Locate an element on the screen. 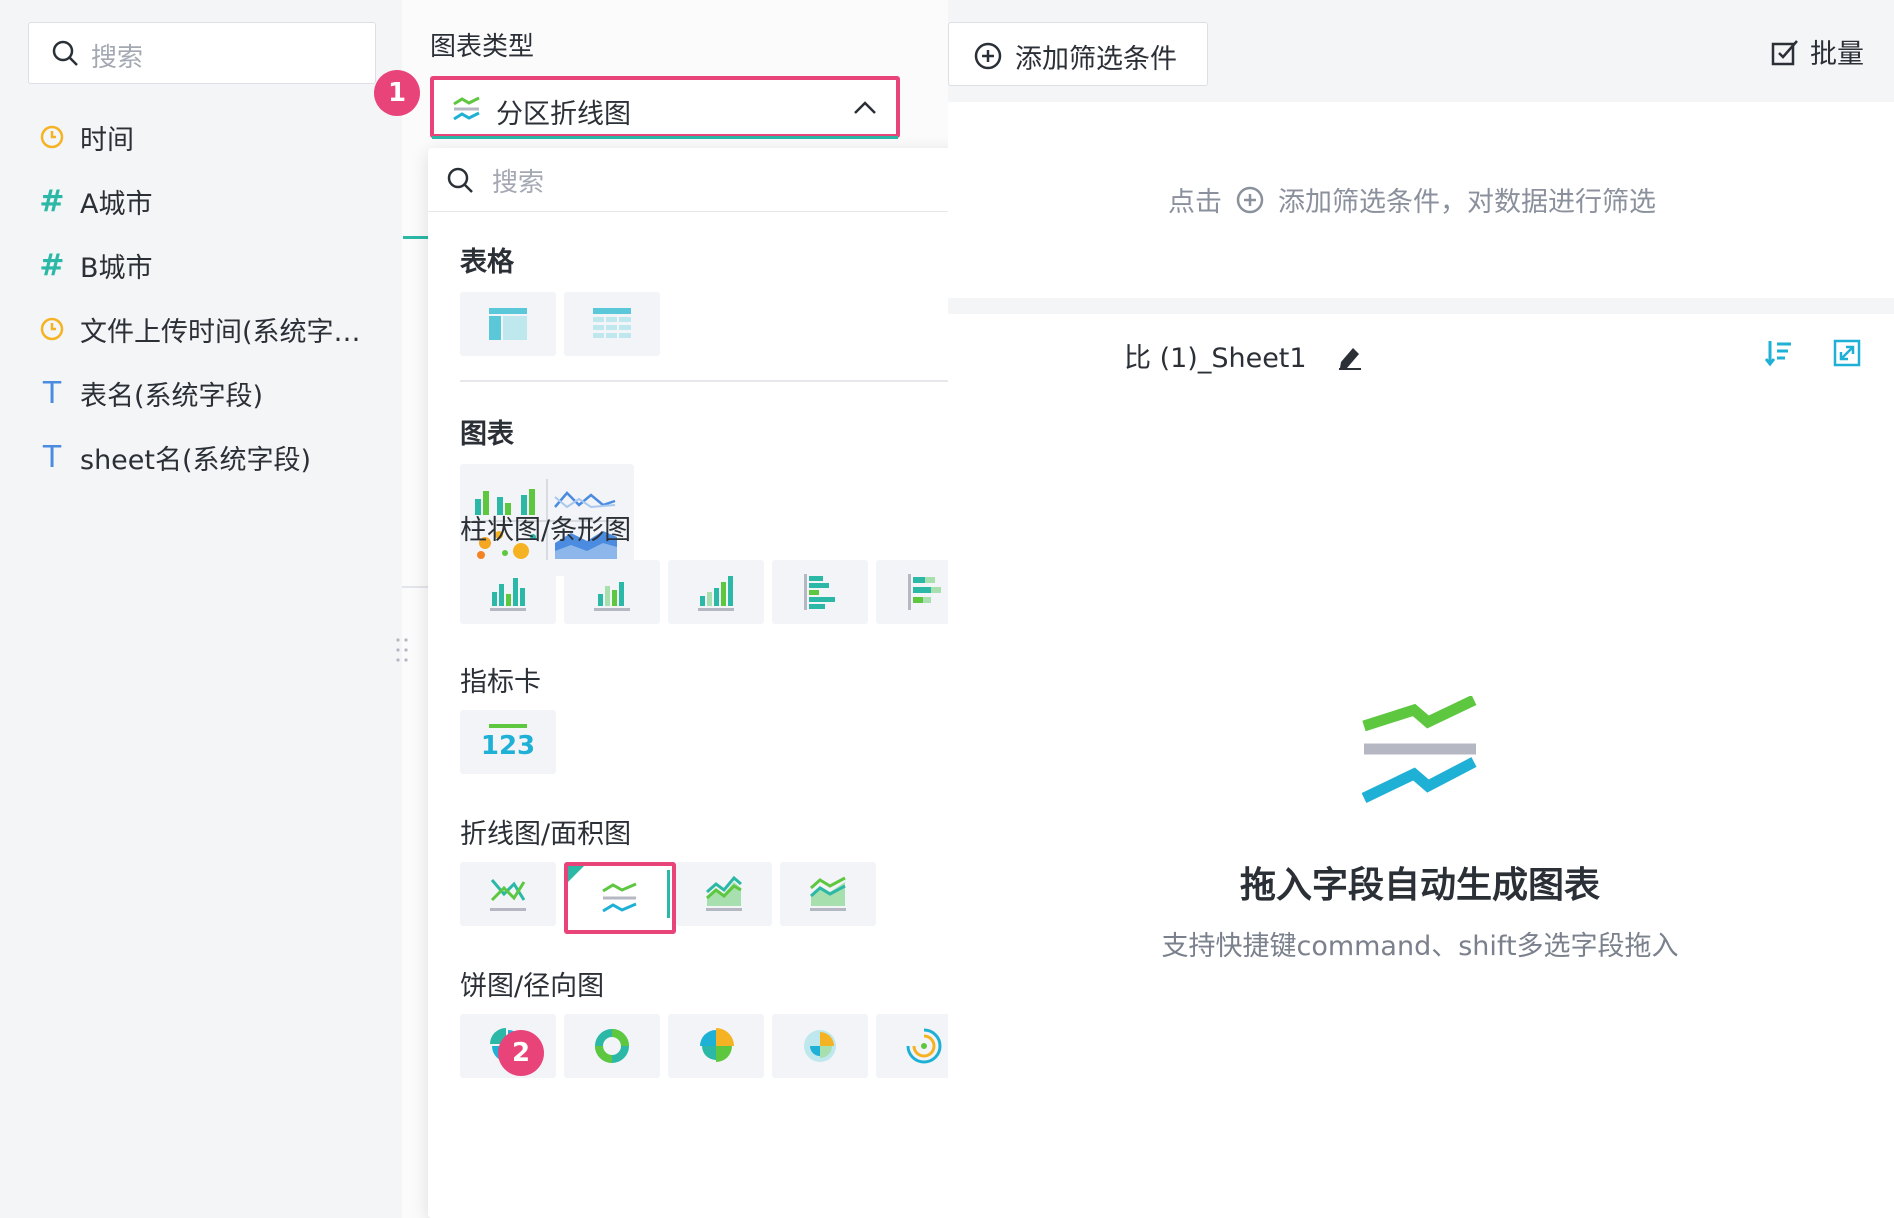 This screenshot has height=1218, width=1894. sort-icon is located at coordinates (1779, 353).